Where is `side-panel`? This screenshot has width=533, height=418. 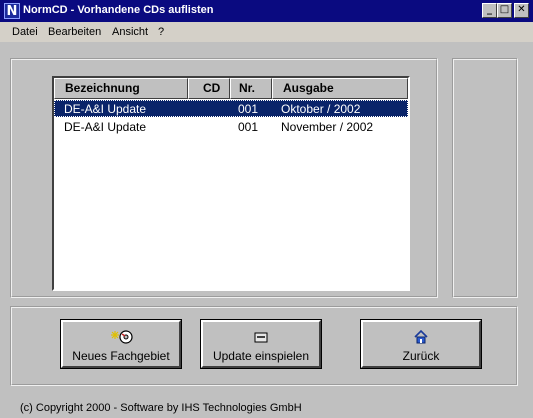 side-panel is located at coordinates (485, 178).